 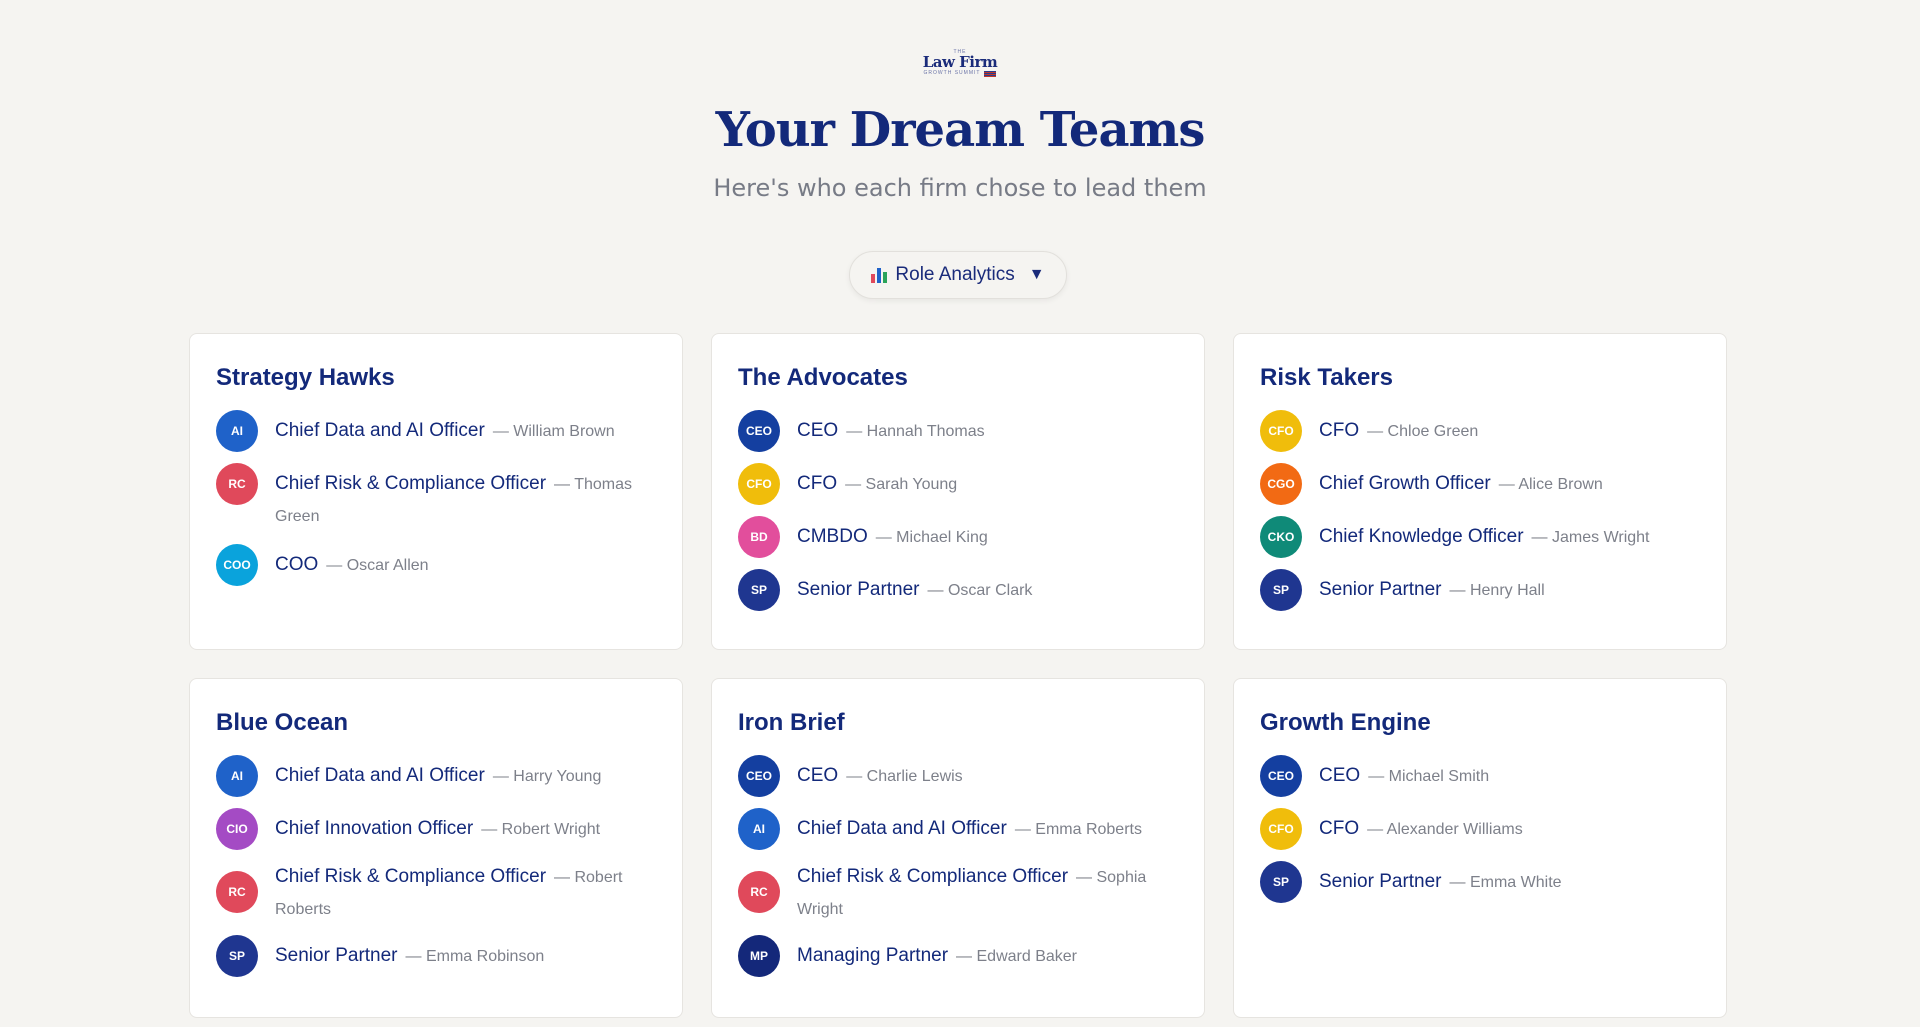 I want to click on member-text: CFO — Chloe Green, so click(x=1509, y=429).